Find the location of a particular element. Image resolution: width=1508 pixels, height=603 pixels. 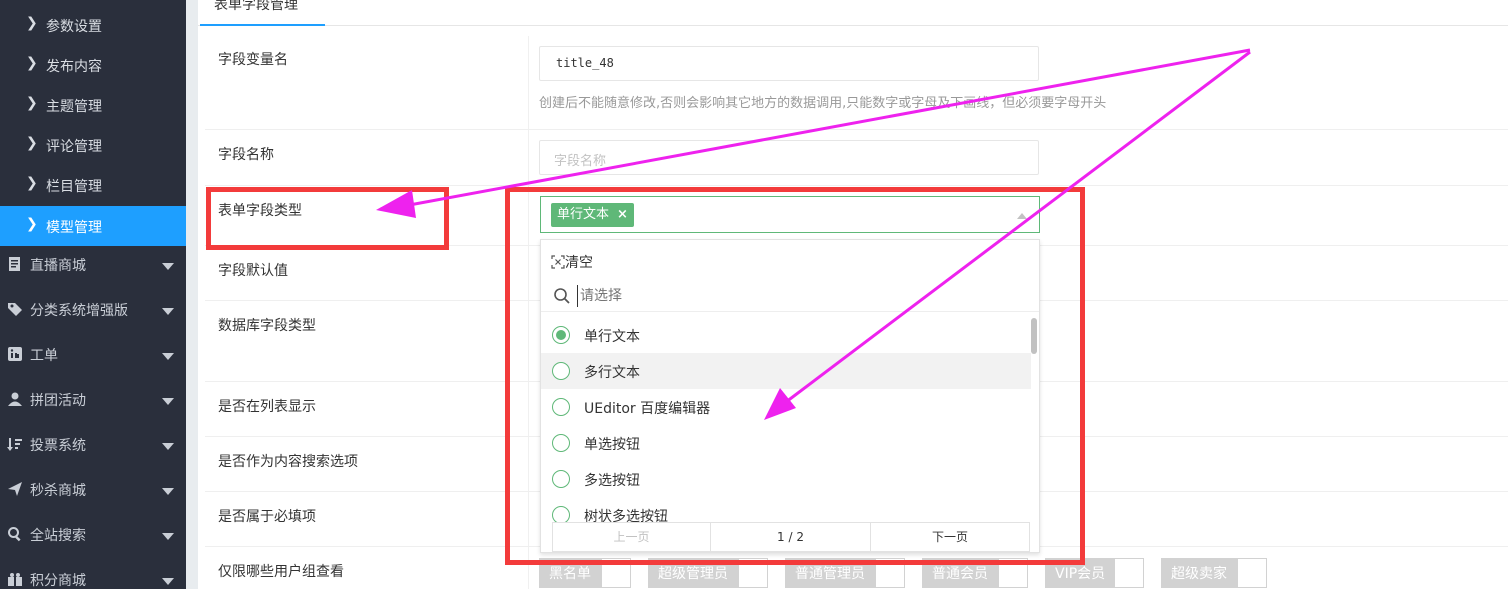

menu-vote-system: 投票系统 is located at coordinates (93, 445).